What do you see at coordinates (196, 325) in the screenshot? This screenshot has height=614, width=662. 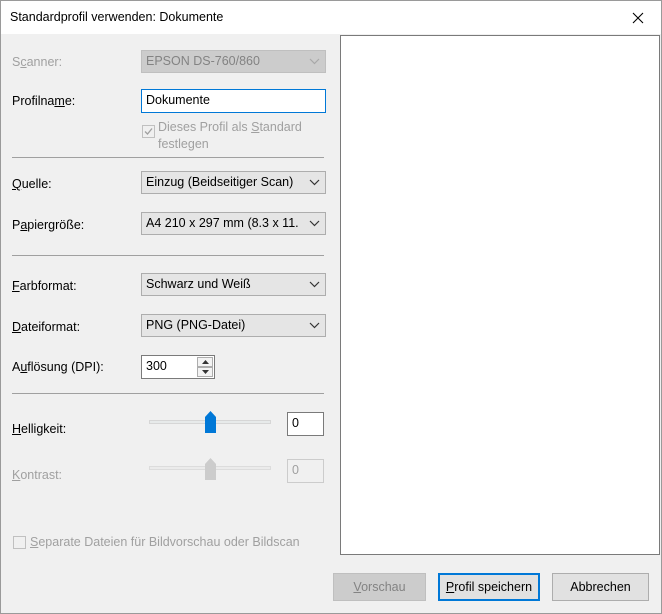 I see `file-format-value: PNG (PNG-Datei)` at bounding box center [196, 325].